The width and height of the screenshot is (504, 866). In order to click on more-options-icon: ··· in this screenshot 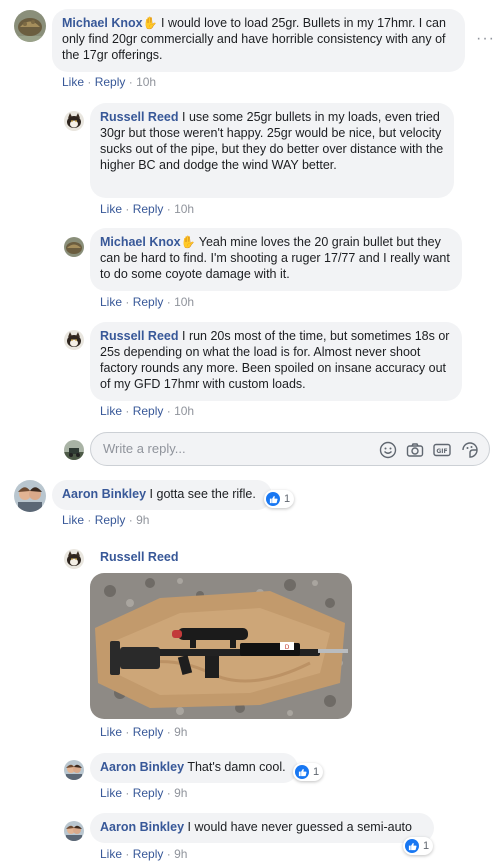, I will do `click(485, 39)`.